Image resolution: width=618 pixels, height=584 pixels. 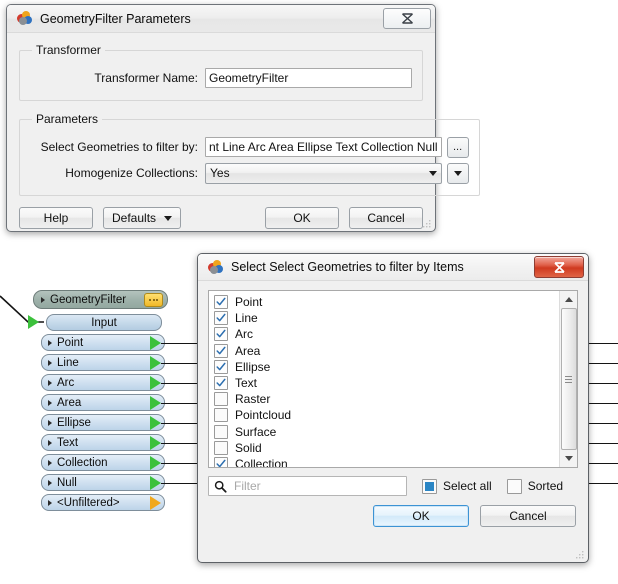 I want to click on search-icon, so click(x=220, y=486).